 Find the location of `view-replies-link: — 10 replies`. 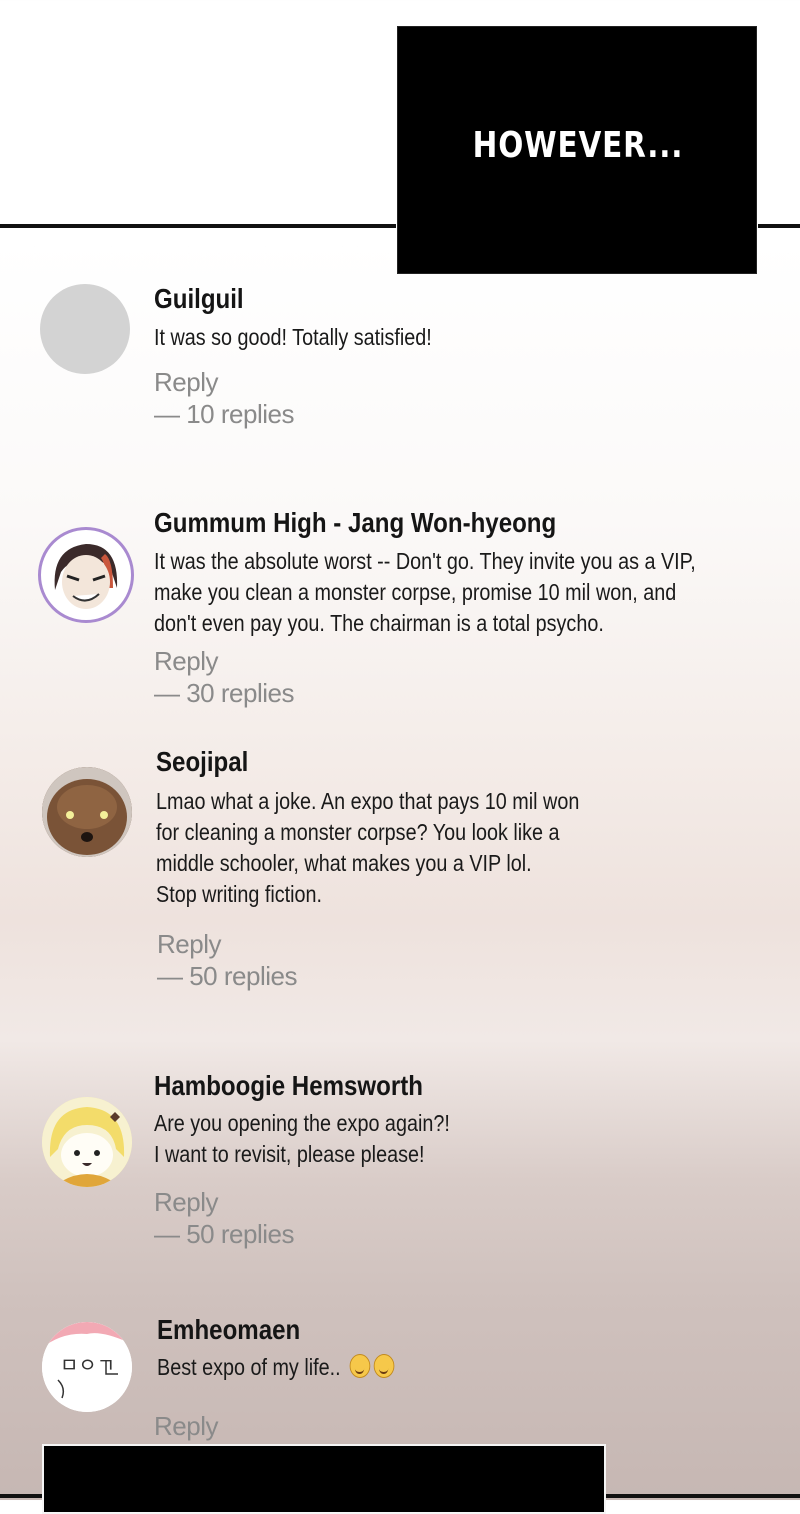

view-replies-link: — 10 replies is located at coordinates (224, 414).